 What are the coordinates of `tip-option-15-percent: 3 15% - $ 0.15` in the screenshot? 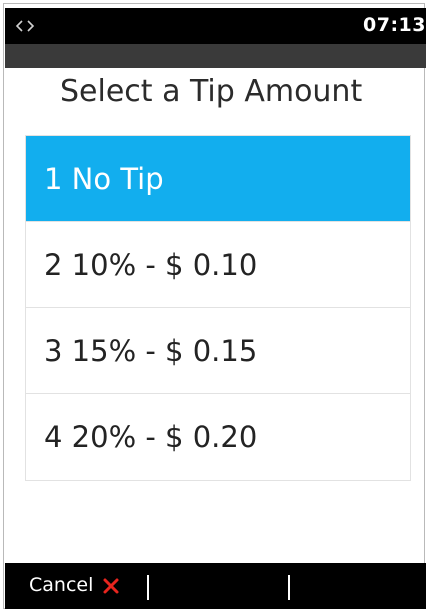 It's located at (218, 351).